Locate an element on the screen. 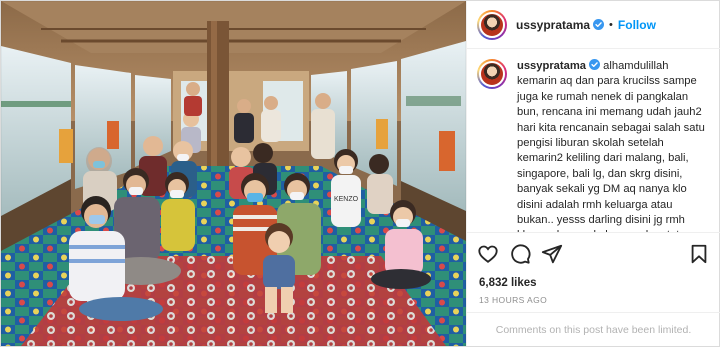 The height and width of the screenshot is (347, 720). comment-bubble-icon is located at coordinates (520, 254).